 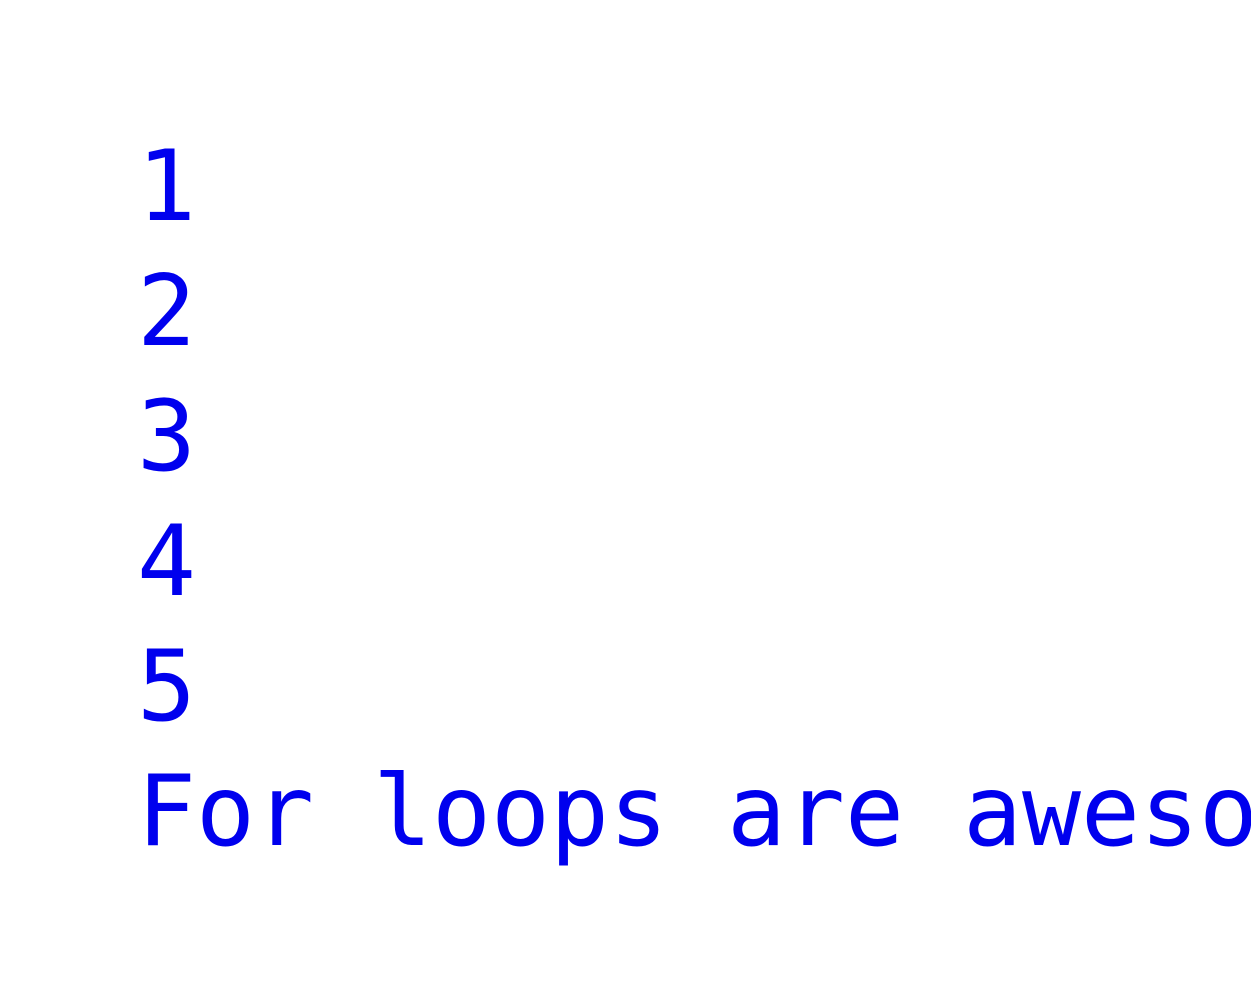 I want to click on output-line-4: 4, so click(x=167, y=562).